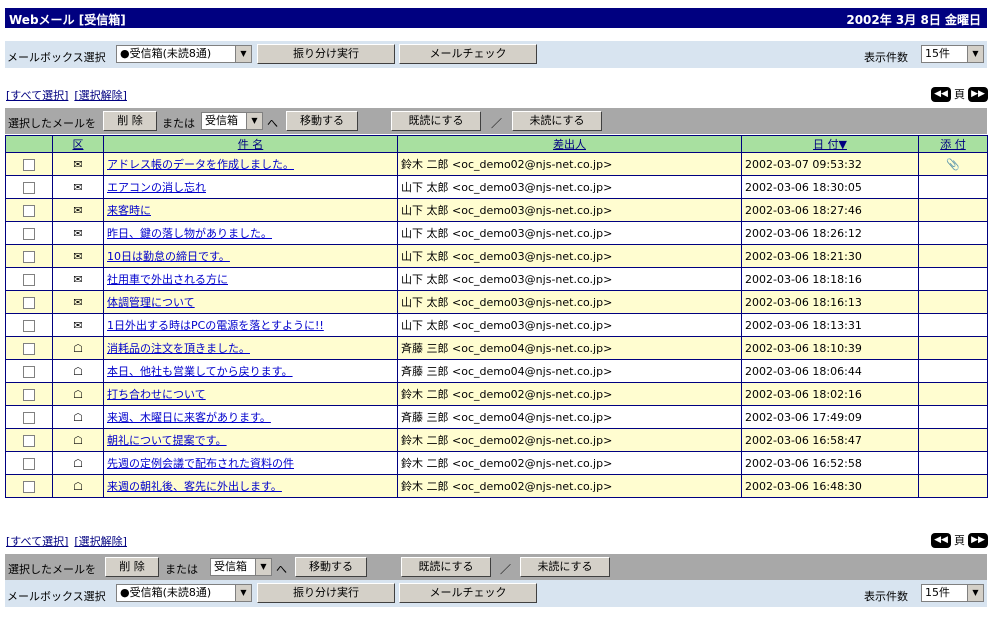  I want to click on or-label: または, so click(178, 123).